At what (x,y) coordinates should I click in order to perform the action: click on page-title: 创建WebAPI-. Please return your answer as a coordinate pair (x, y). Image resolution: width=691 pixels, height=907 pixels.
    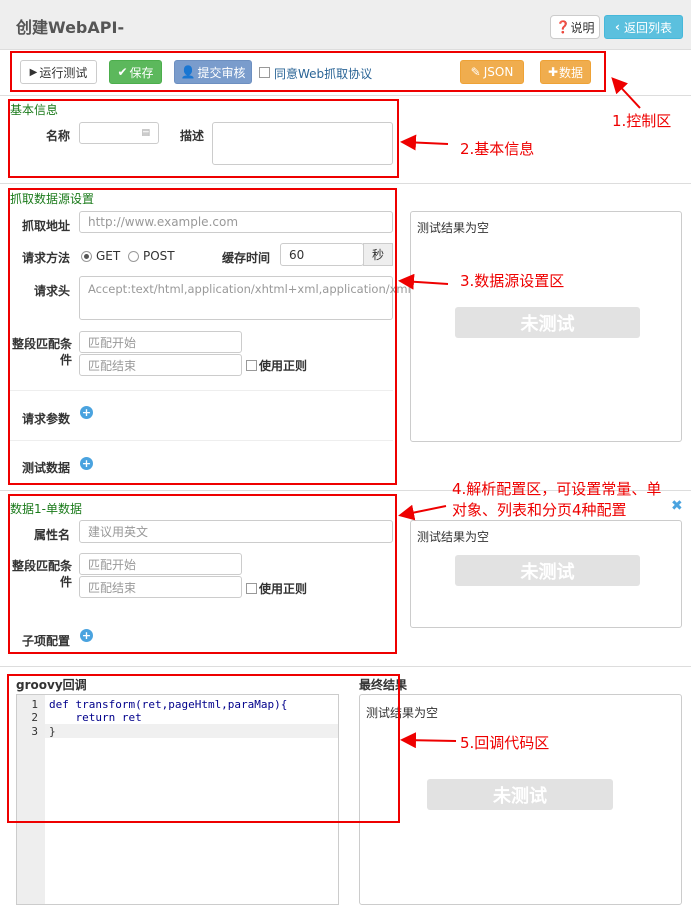
    Looking at the image, I should click on (70, 27).